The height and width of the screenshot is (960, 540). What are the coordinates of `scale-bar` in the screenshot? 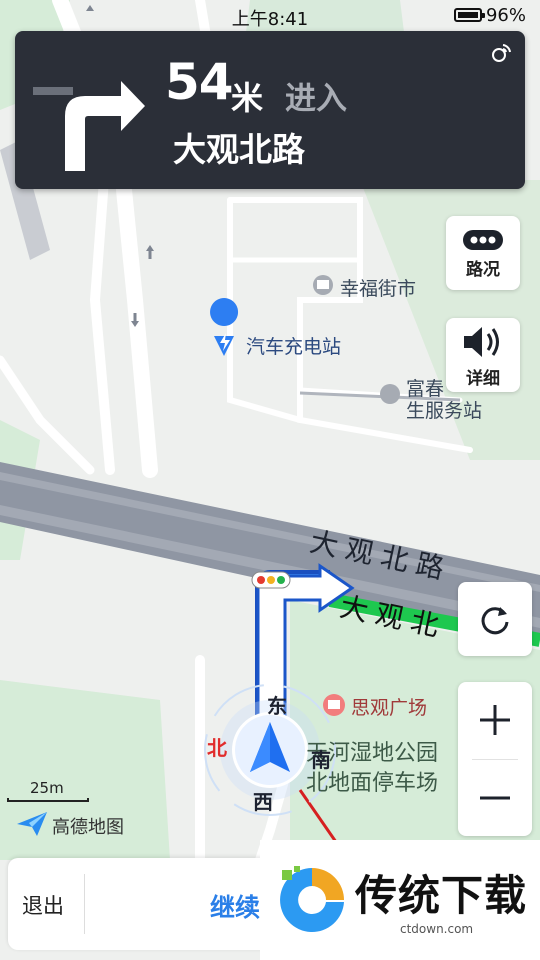 It's located at (48, 800).